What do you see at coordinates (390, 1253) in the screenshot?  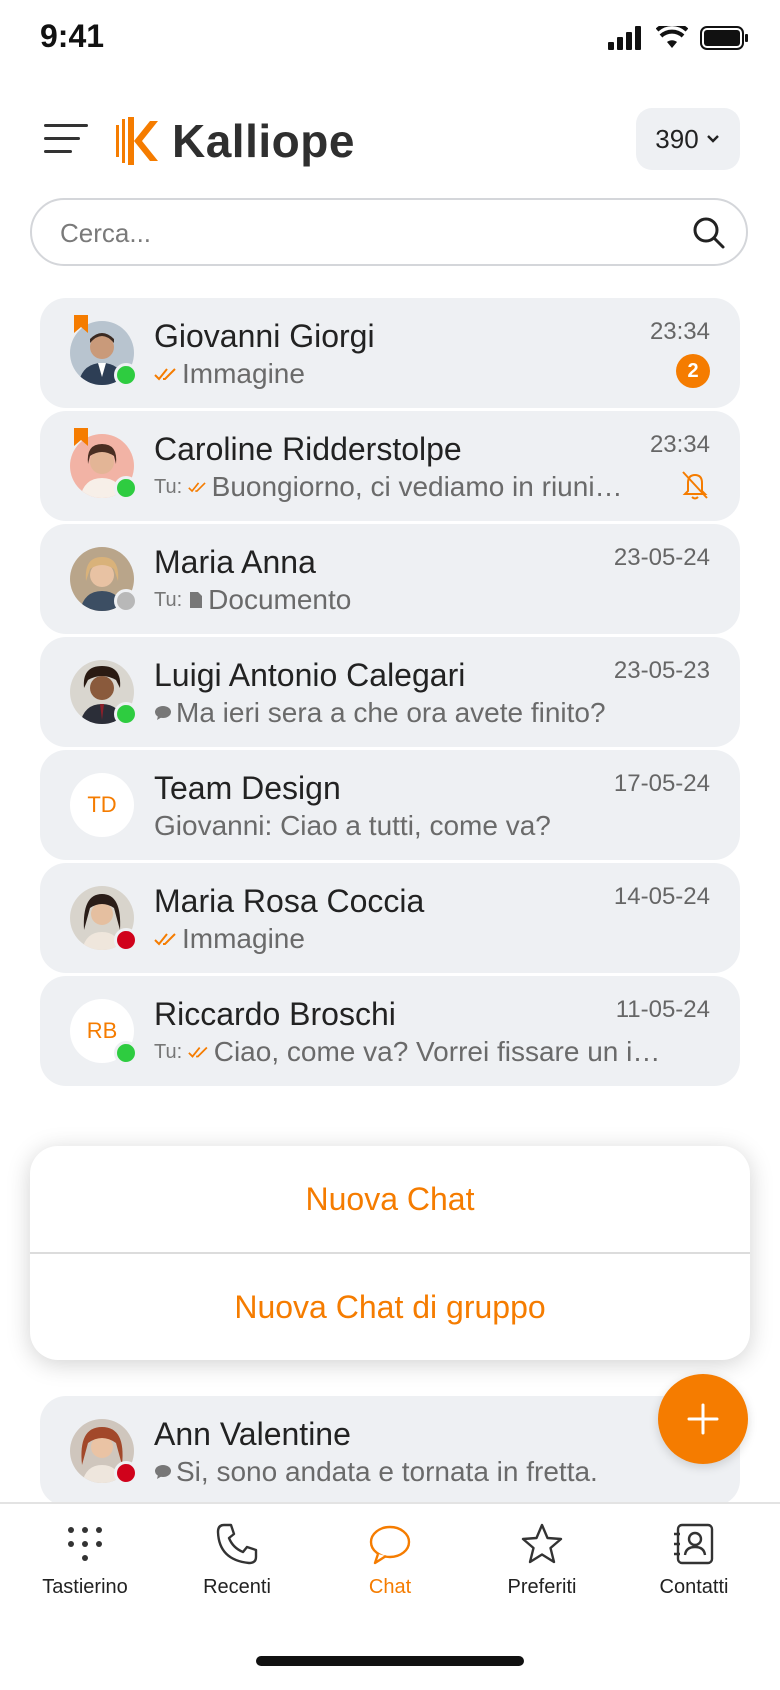 I see `new-chat-menu: Nuova Chat Nuova Chat di gruppo` at bounding box center [390, 1253].